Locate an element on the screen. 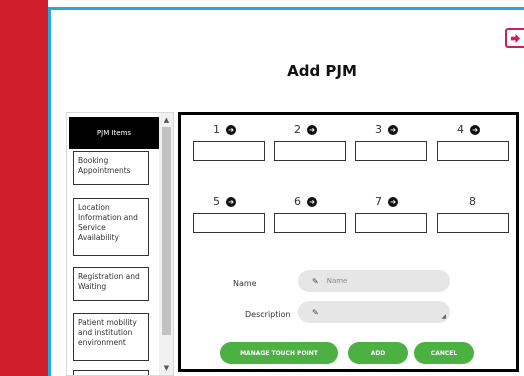 The height and width of the screenshot is (376, 524). name-placeholder: Name is located at coordinates (337, 281).